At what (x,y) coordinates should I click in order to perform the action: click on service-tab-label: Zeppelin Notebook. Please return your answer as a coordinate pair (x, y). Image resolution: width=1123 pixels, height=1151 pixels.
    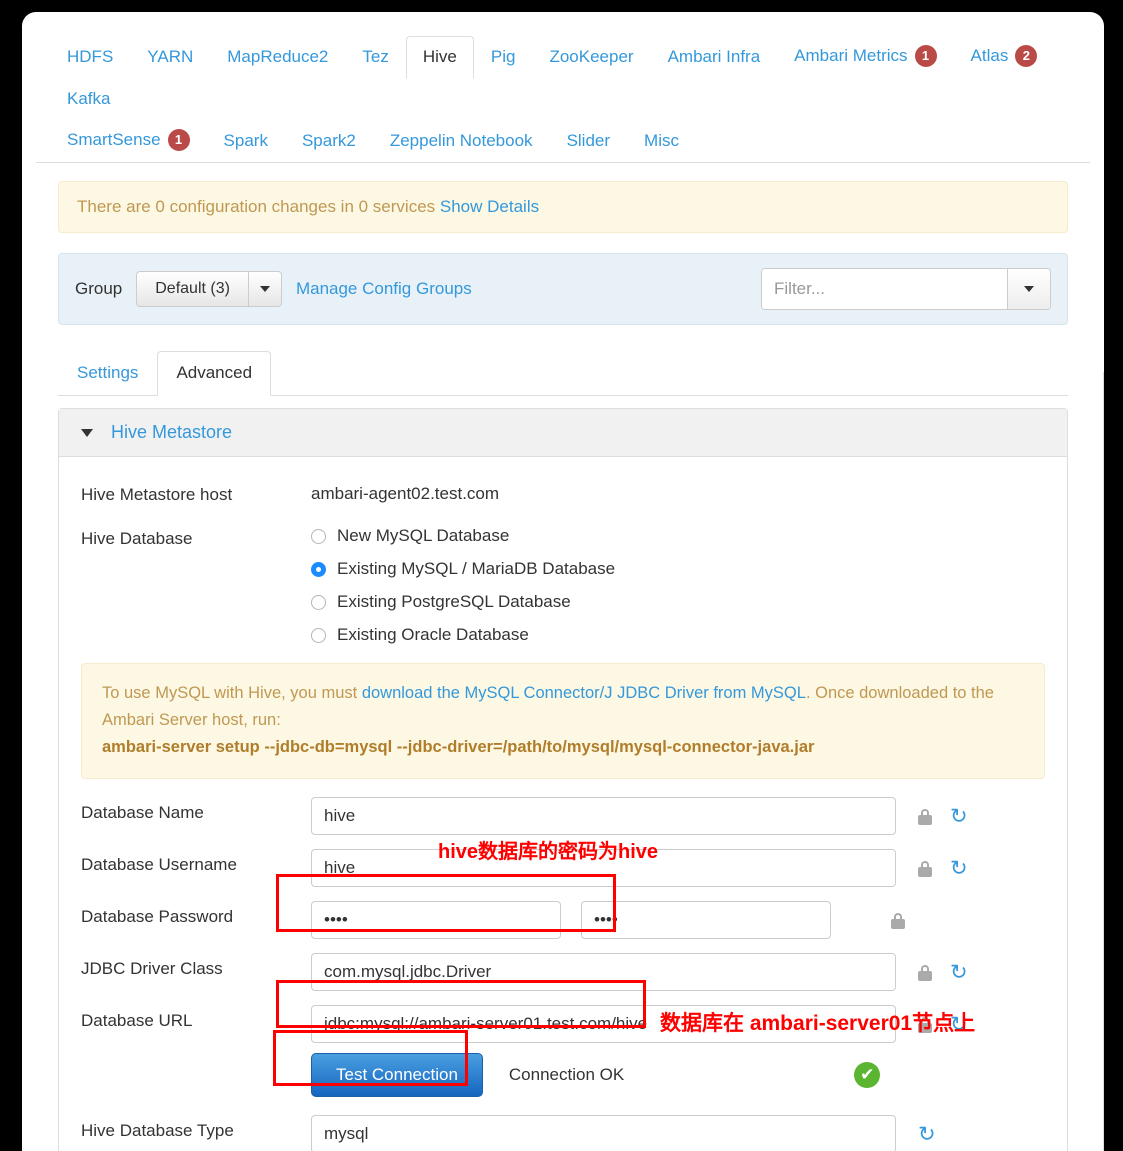
    Looking at the image, I should click on (461, 140).